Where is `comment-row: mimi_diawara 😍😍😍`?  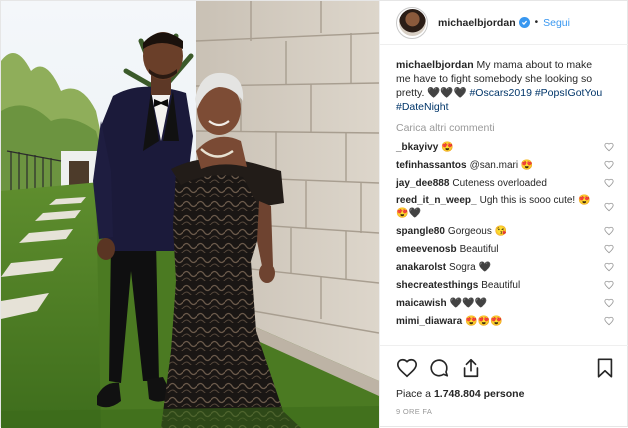 comment-row: mimi_diawara 😍😍😍 is located at coordinates (506, 321).